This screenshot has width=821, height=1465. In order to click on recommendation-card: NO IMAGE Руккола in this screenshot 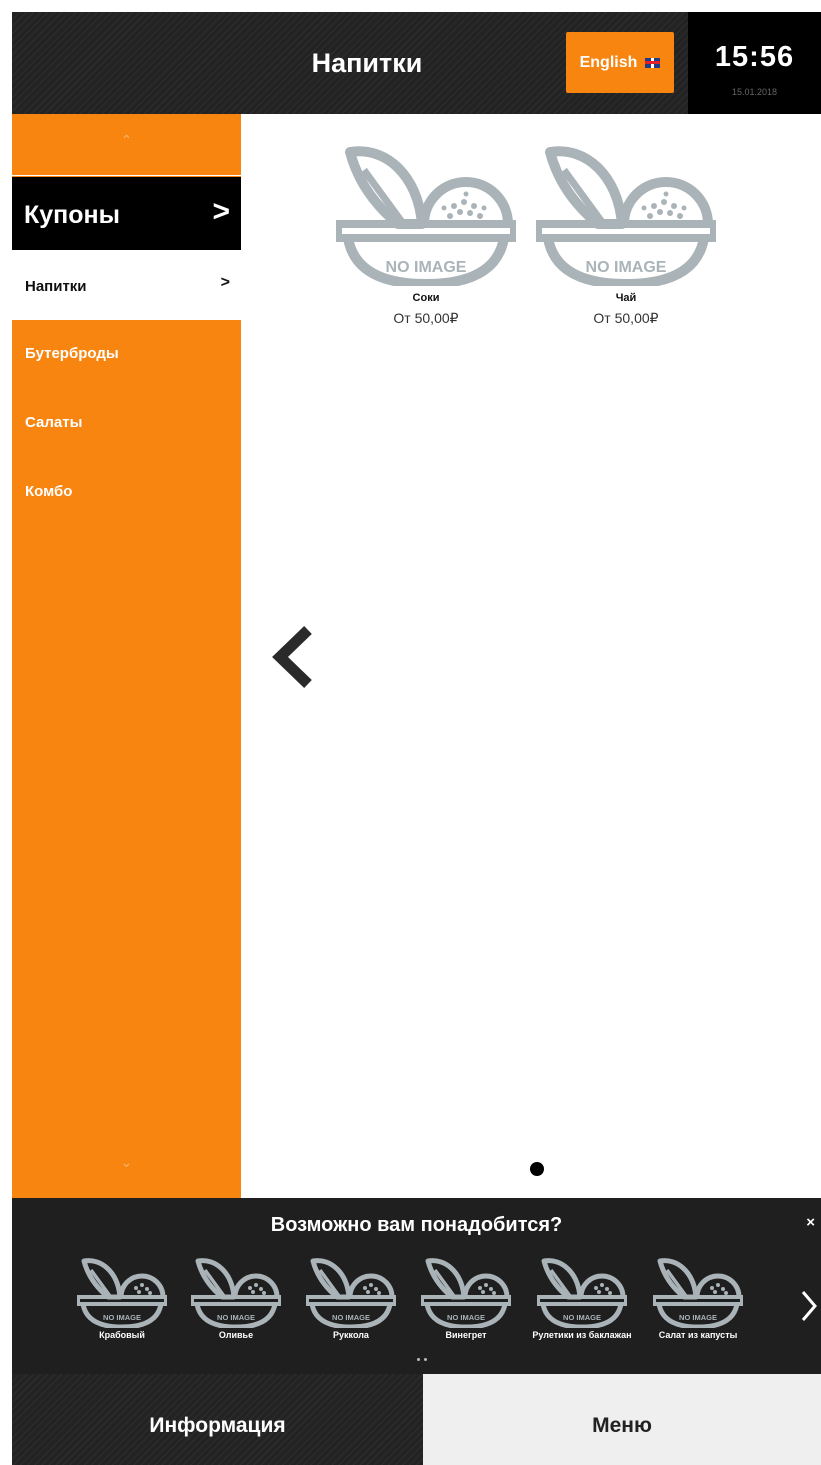, I will do `click(351, 1299)`.